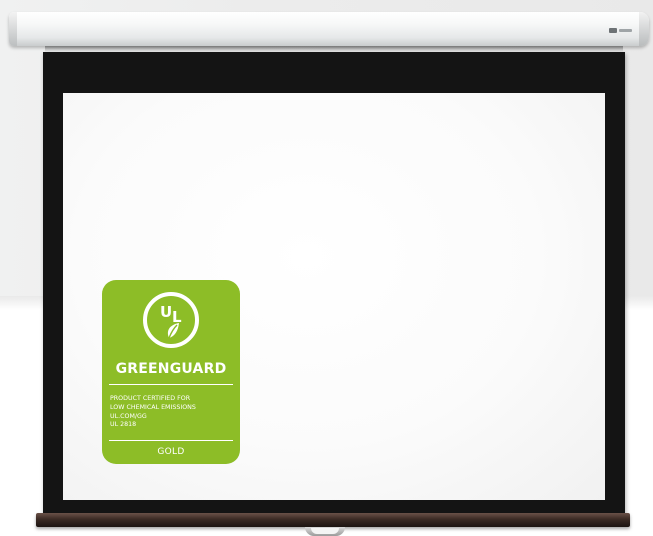  What do you see at coordinates (613, 30) in the screenshot?
I see `logo-mark` at bounding box center [613, 30].